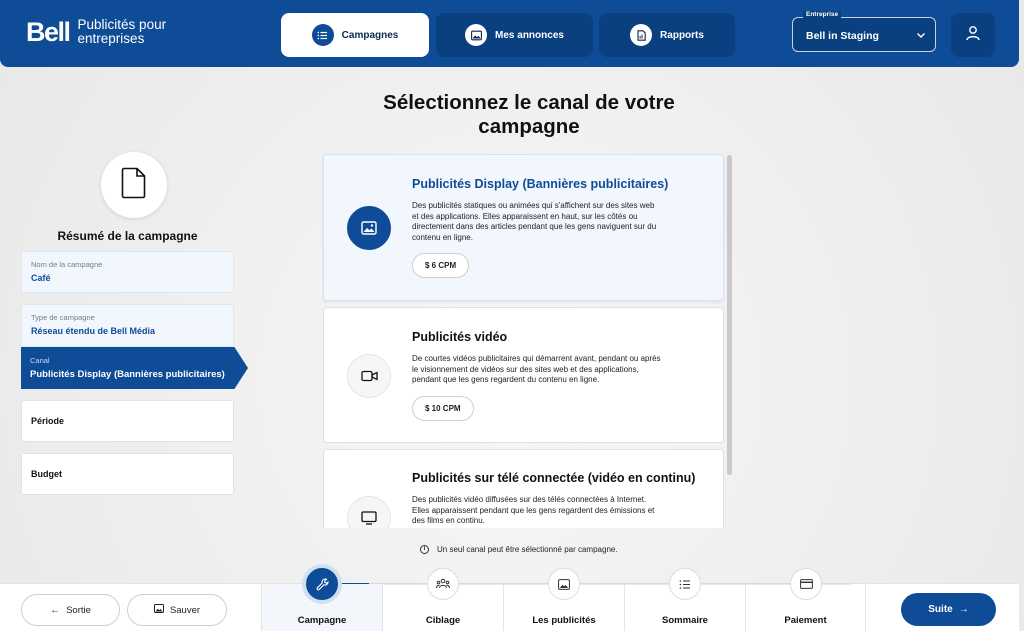 The image size is (1024, 631). What do you see at coordinates (48, 421) in the screenshot?
I see `summary-label: Période` at bounding box center [48, 421].